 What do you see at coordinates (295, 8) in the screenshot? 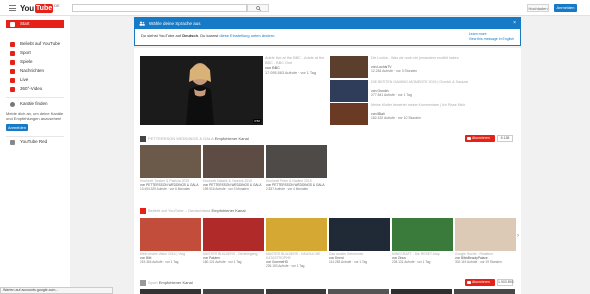
I see `masthead: You Tube DE Hochladen Anmelden` at bounding box center [295, 8].